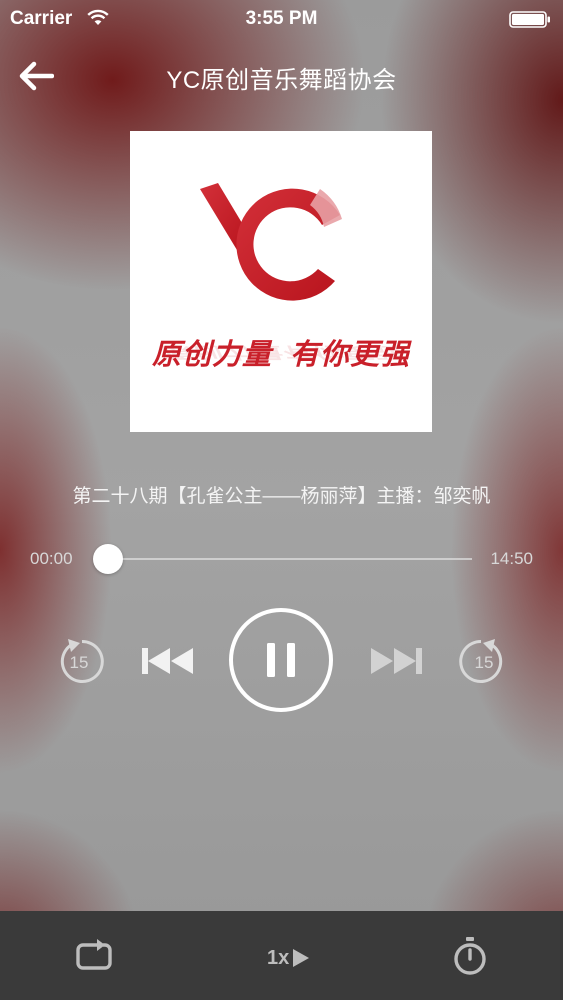 The width and height of the screenshot is (563, 1000). I want to click on repeat-icon, so click(94, 954).